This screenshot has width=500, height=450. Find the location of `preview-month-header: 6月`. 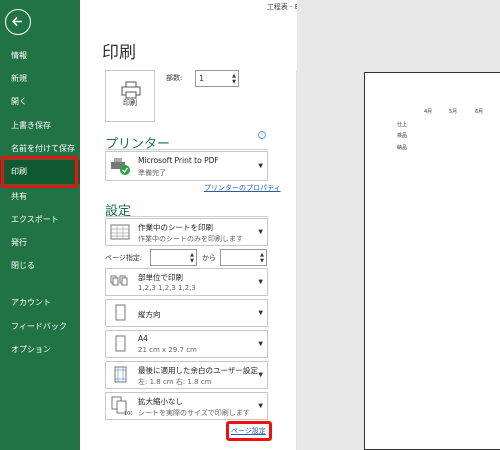

preview-month-header: 6月 is located at coordinates (479, 112).